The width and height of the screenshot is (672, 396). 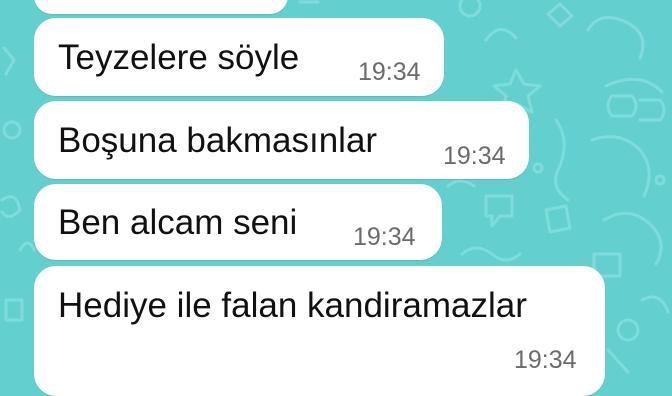 What do you see at coordinates (179, 57) in the screenshot?
I see `message-text: Teyzelere söyle` at bounding box center [179, 57].